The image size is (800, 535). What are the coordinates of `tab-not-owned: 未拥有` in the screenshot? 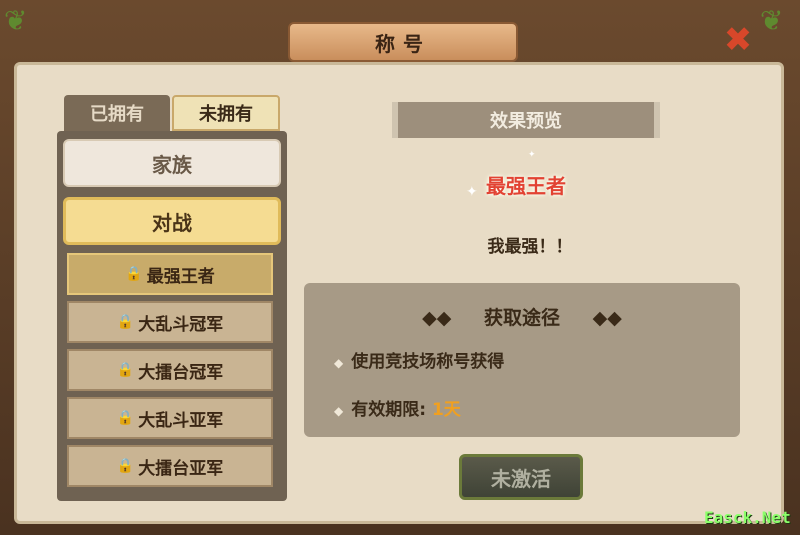 It's located at (226, 113).